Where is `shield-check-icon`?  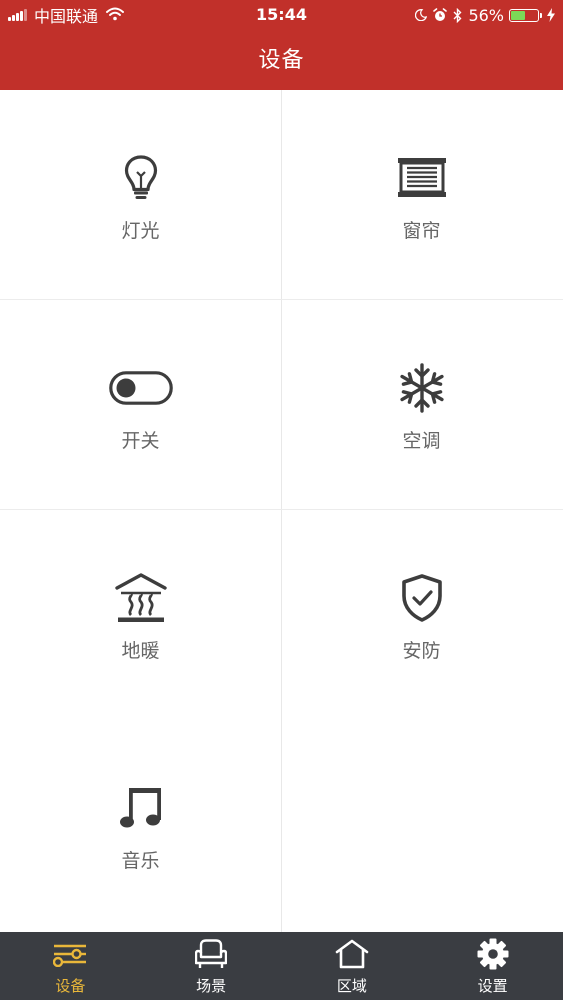
shield-check-icon is located at coordinates (422, 598).